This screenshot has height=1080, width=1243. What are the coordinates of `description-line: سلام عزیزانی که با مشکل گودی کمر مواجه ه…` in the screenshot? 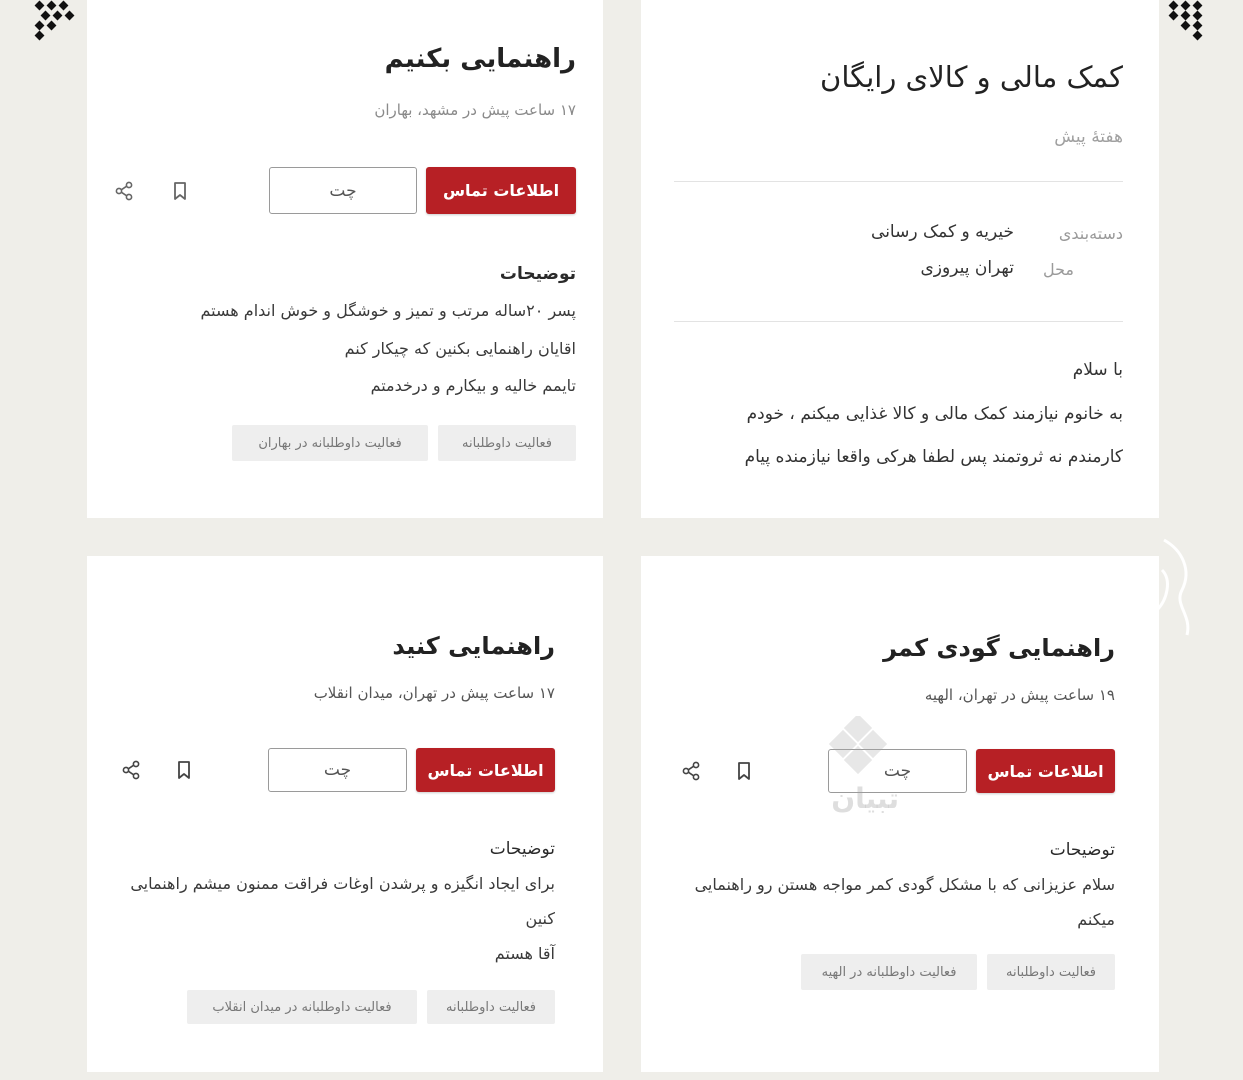 It's located at (904, 884).